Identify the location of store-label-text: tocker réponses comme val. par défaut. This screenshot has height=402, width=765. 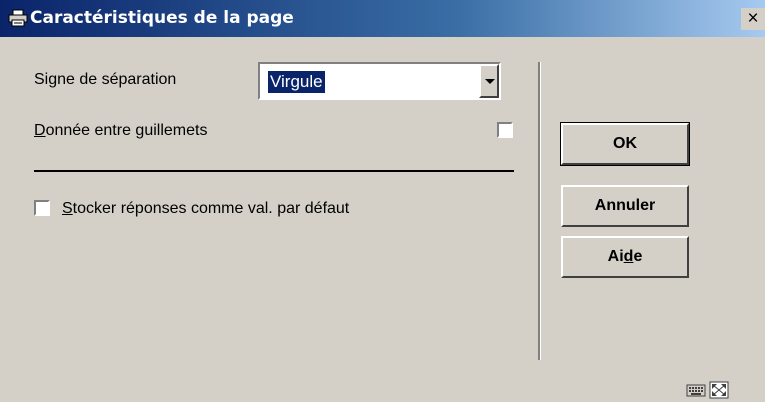
(211, 208).